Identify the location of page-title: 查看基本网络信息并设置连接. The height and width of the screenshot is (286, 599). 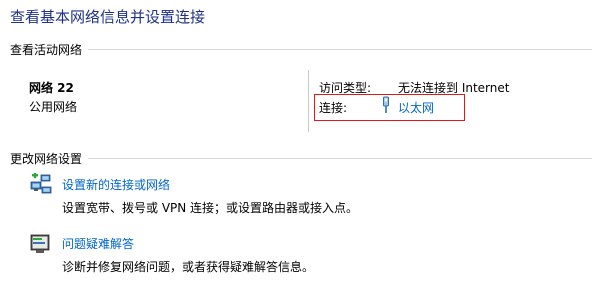
(108, 17).